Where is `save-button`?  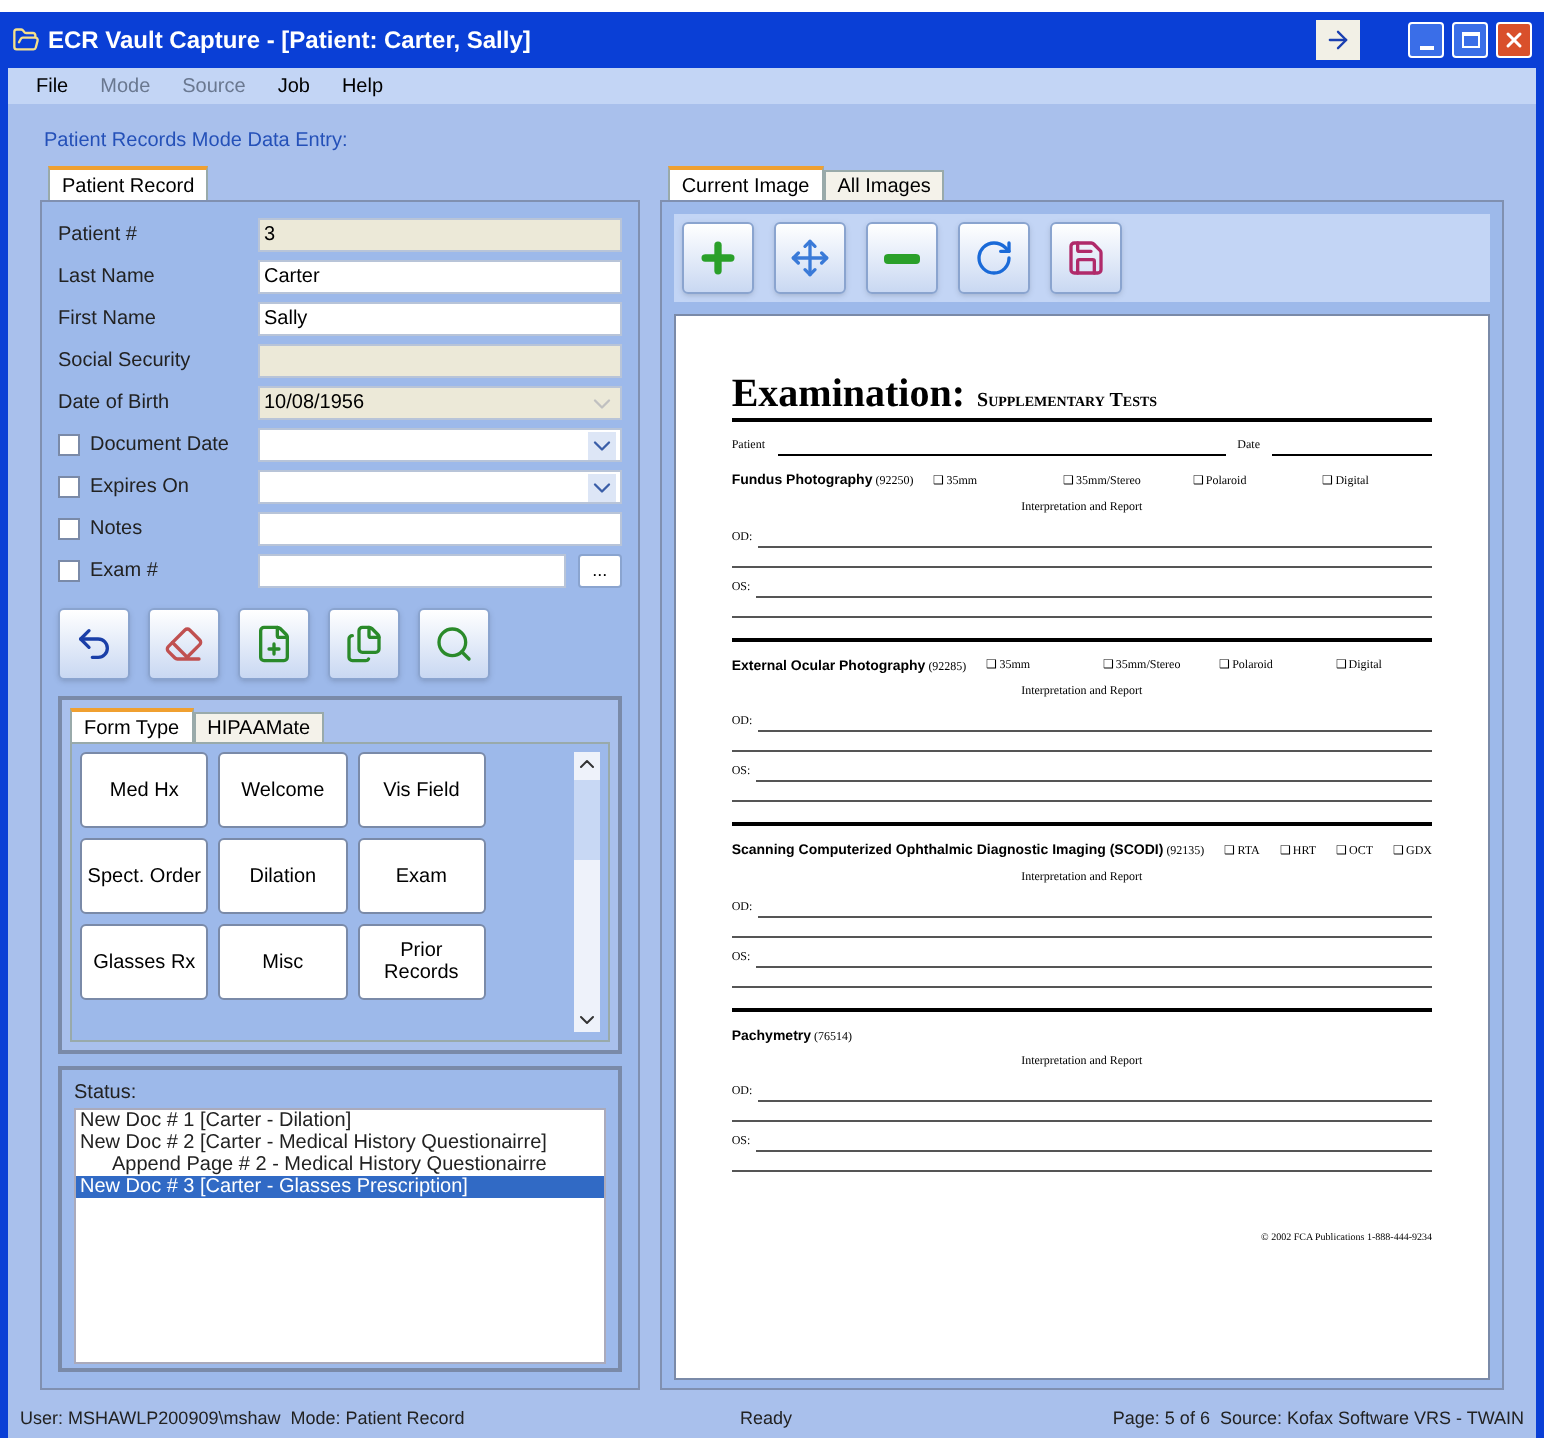 save-button is located at coordinates (1085, 258).